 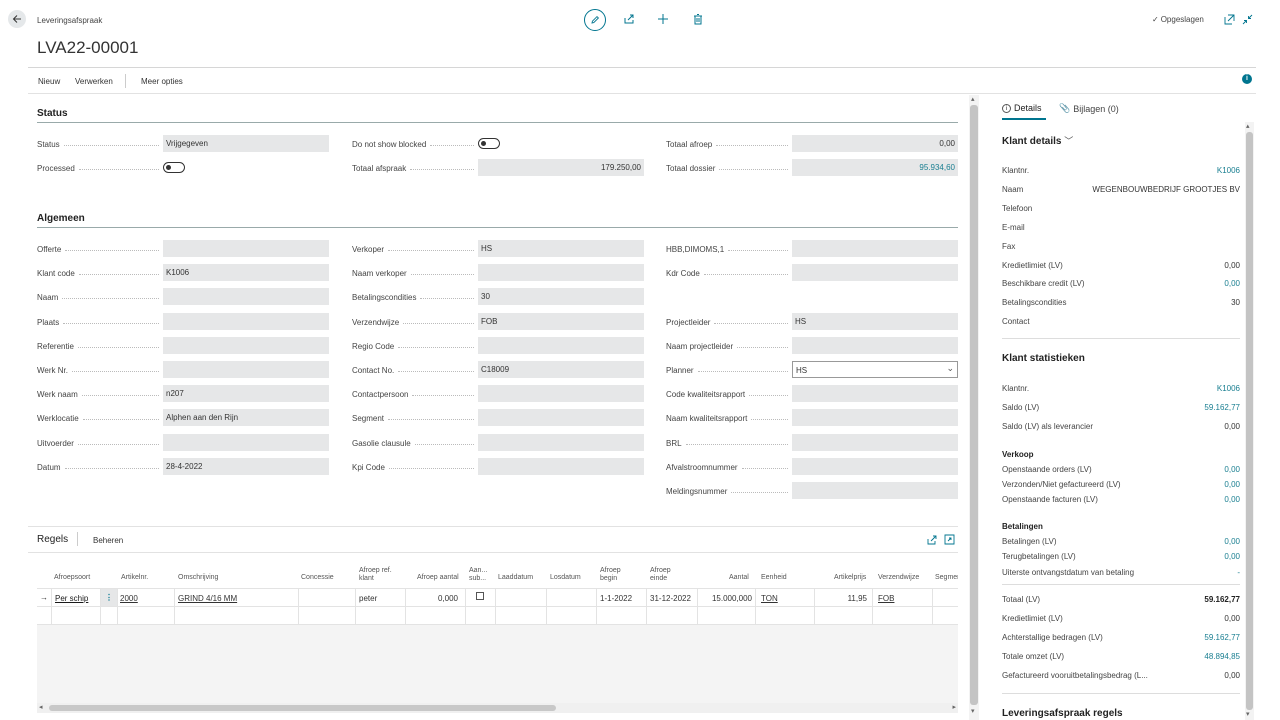 I want to click on info-button: i, so click(x=1247, y=79).